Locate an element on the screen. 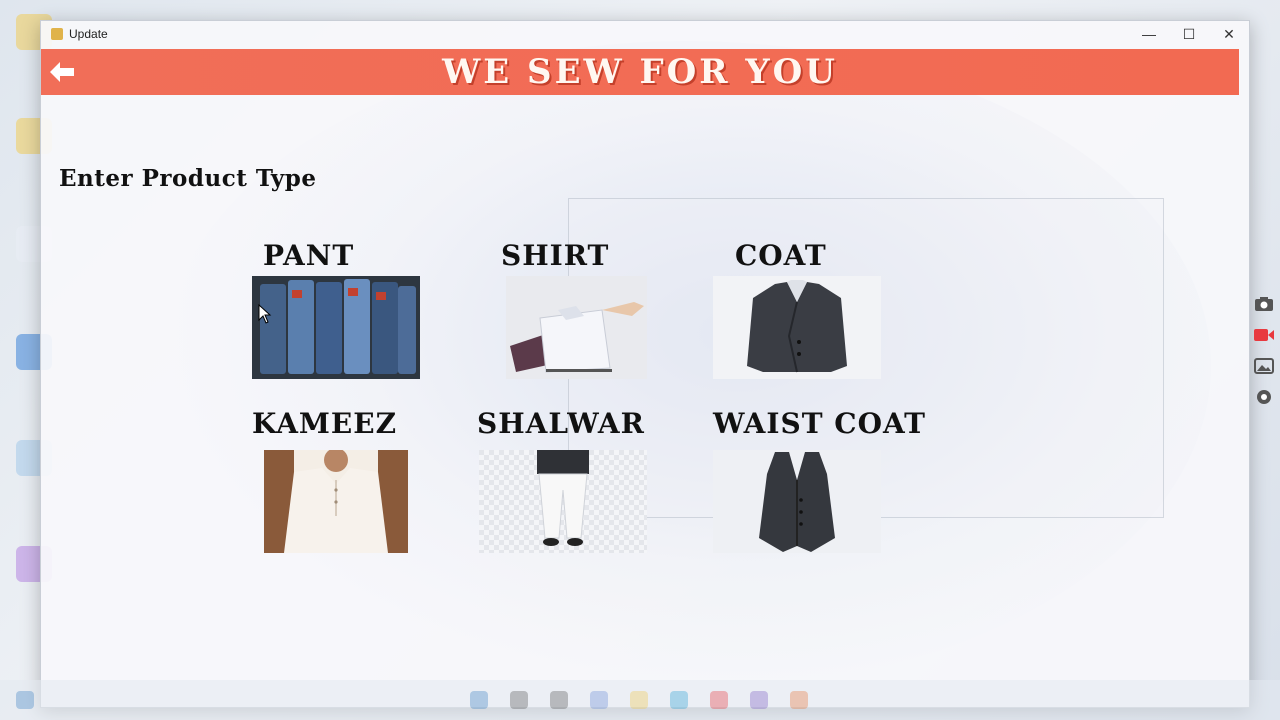 The width and height of the screenshot is (1280, 720). product-label-waist-coat: WAIST COAT is located at coordinates (819, 423).